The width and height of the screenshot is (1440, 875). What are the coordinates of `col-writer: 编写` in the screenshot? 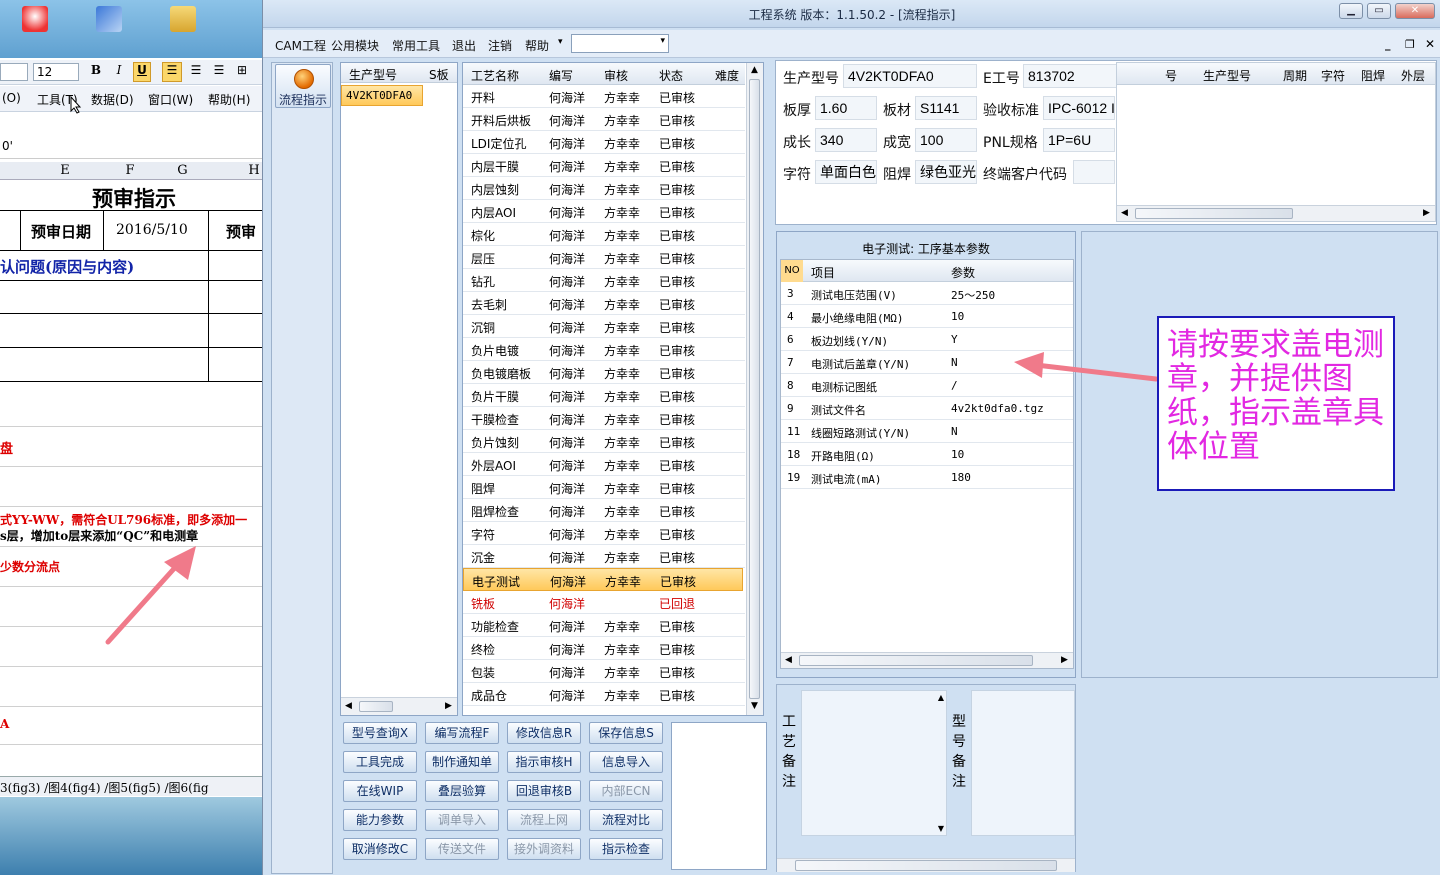 It's located at (561, 75).